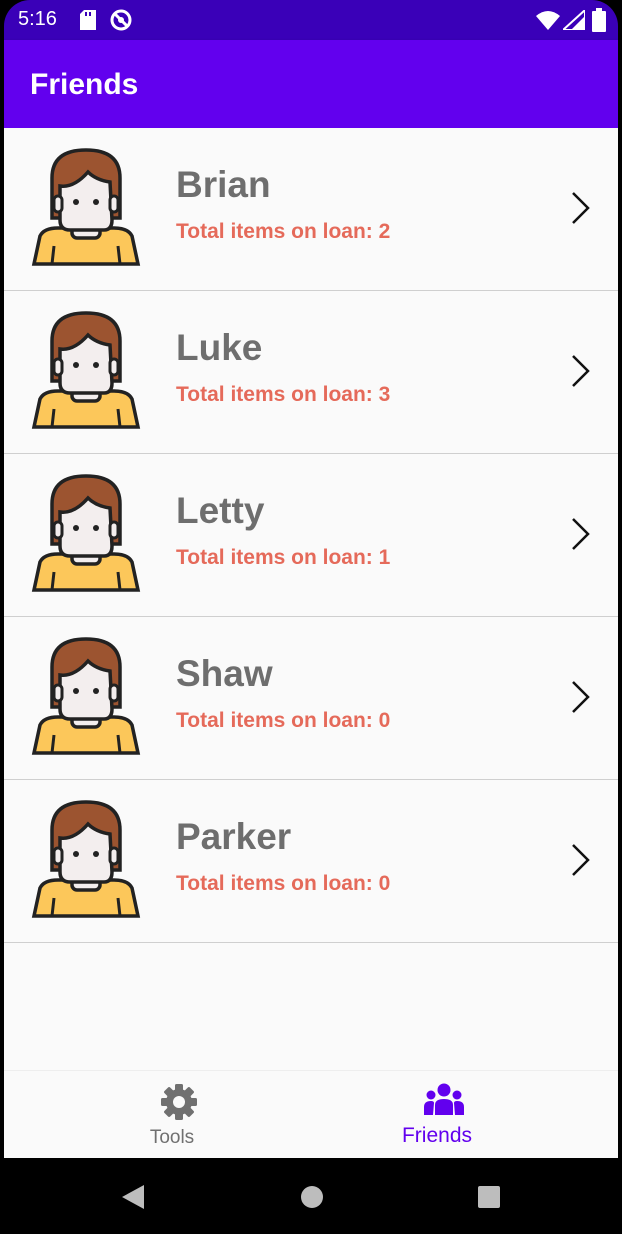 This screenshot has width=622, height=1234. Describe the element at coordinates (437, 1135) in the screenshot. I see `nav-label-friends: Friends` at that location.